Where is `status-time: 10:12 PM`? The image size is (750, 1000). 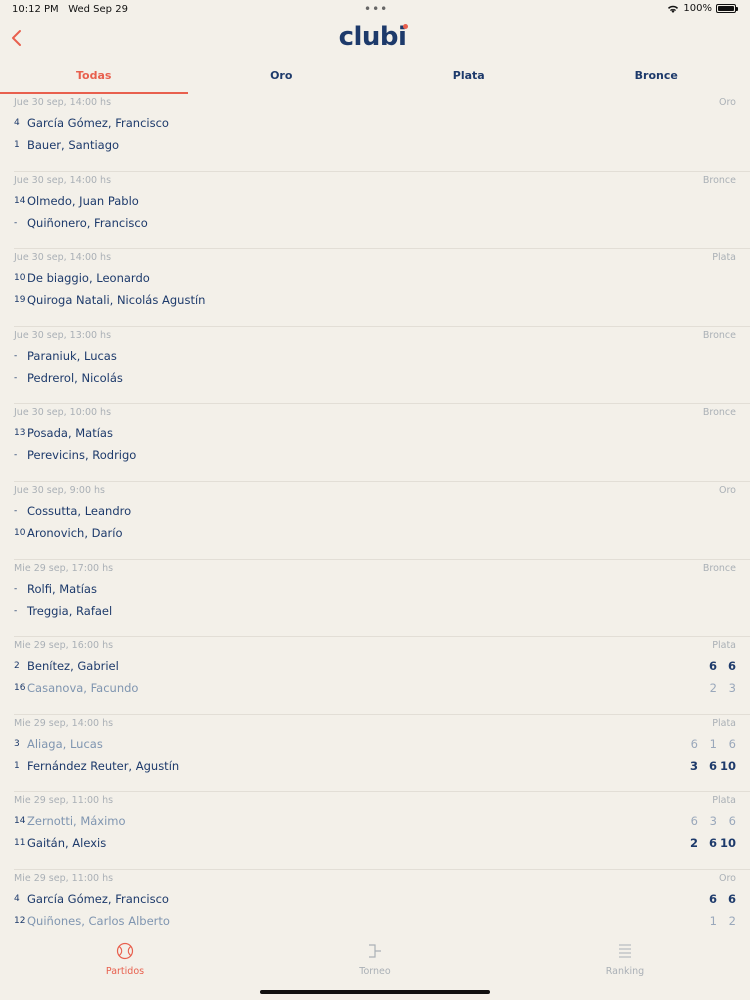
status-time: 10:12 PM is located at coordinates (35, 9).